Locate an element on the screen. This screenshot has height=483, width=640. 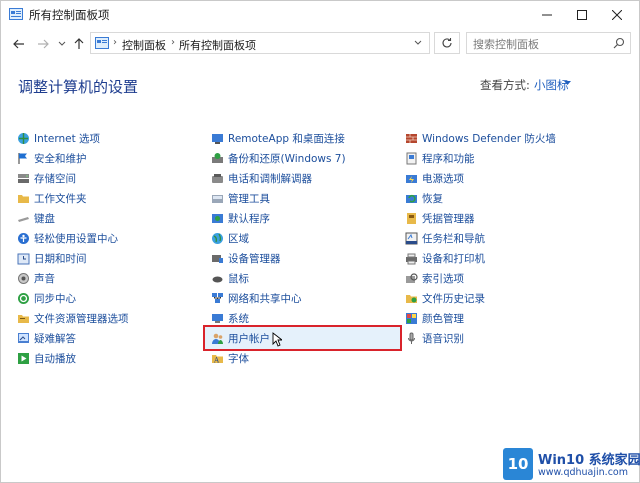
backup-icon is located at coordinates (217, 158).